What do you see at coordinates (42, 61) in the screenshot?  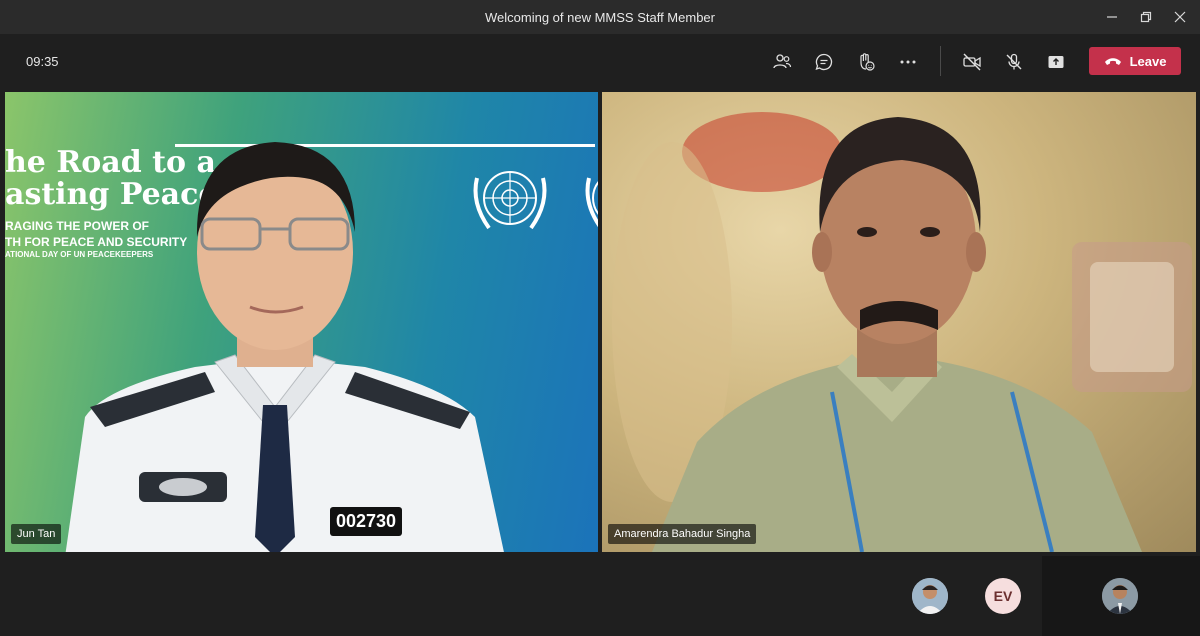 I see `meeting-timer: 09:35` at bounding box center [42, 61].